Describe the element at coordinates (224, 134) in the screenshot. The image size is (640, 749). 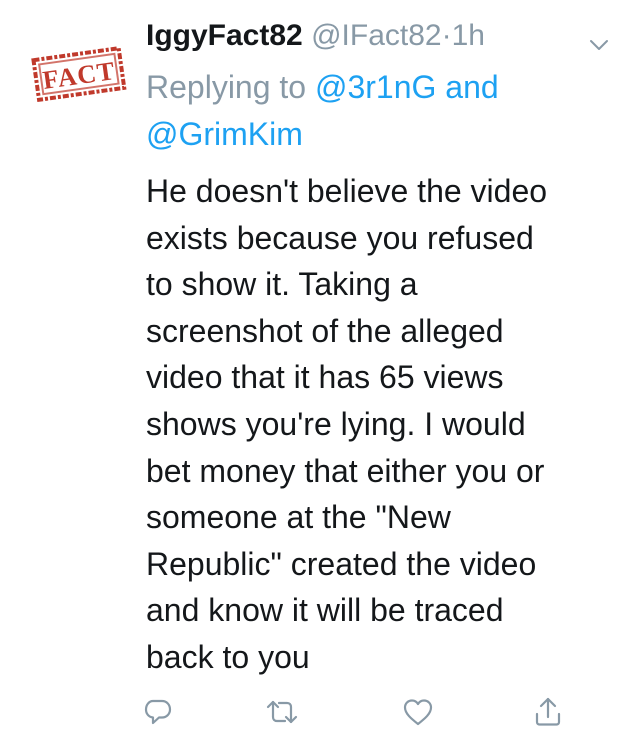
I see `mention-grimkim: @GrimKim` at that location.